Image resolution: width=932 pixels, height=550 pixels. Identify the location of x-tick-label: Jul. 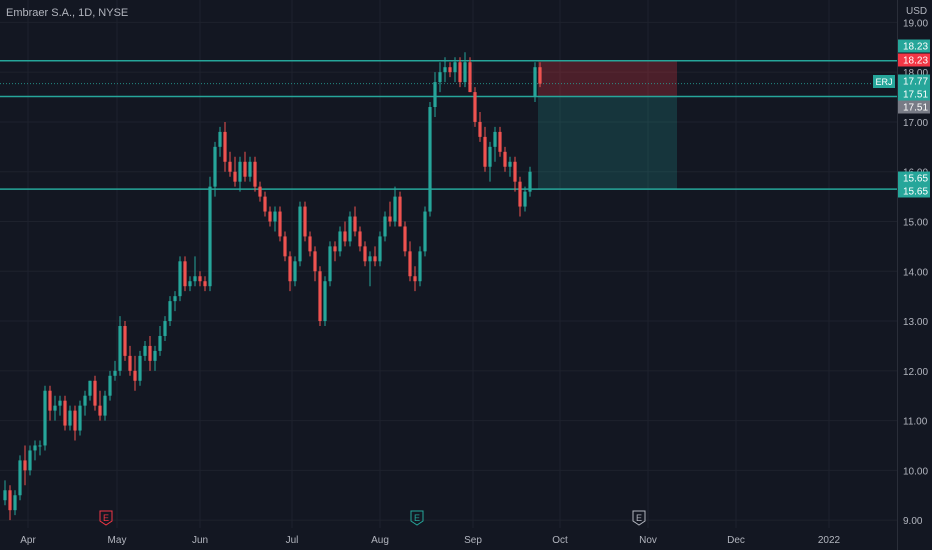
(292, 540).